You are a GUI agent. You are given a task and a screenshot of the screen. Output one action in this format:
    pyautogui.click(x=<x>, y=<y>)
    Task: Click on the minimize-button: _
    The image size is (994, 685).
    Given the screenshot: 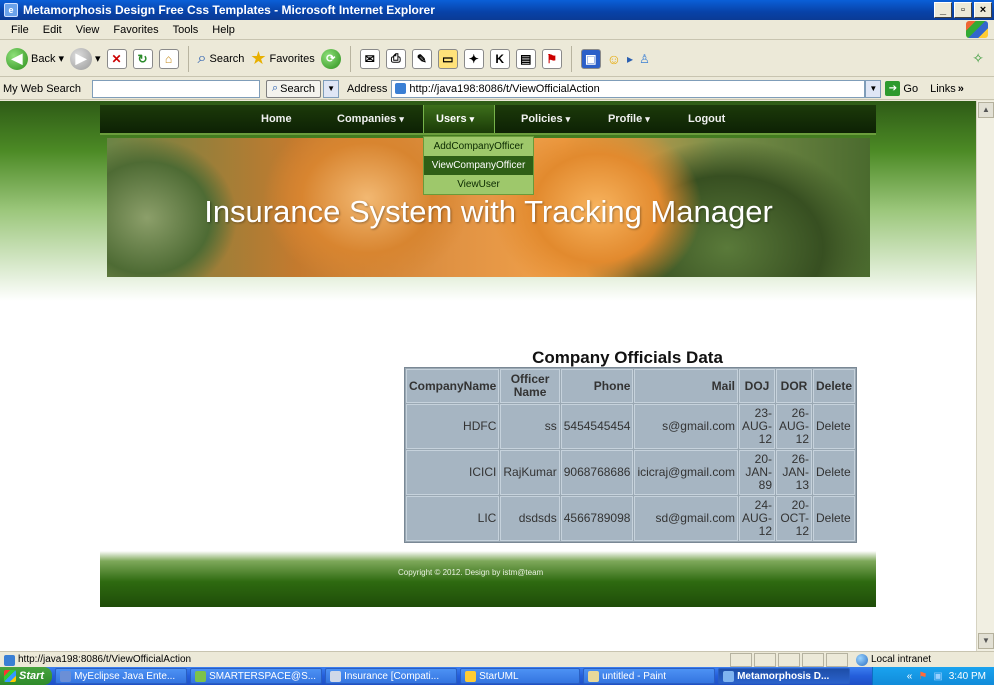 What is the action you would take?
    pyautogui.click(x=943, y=10)
    